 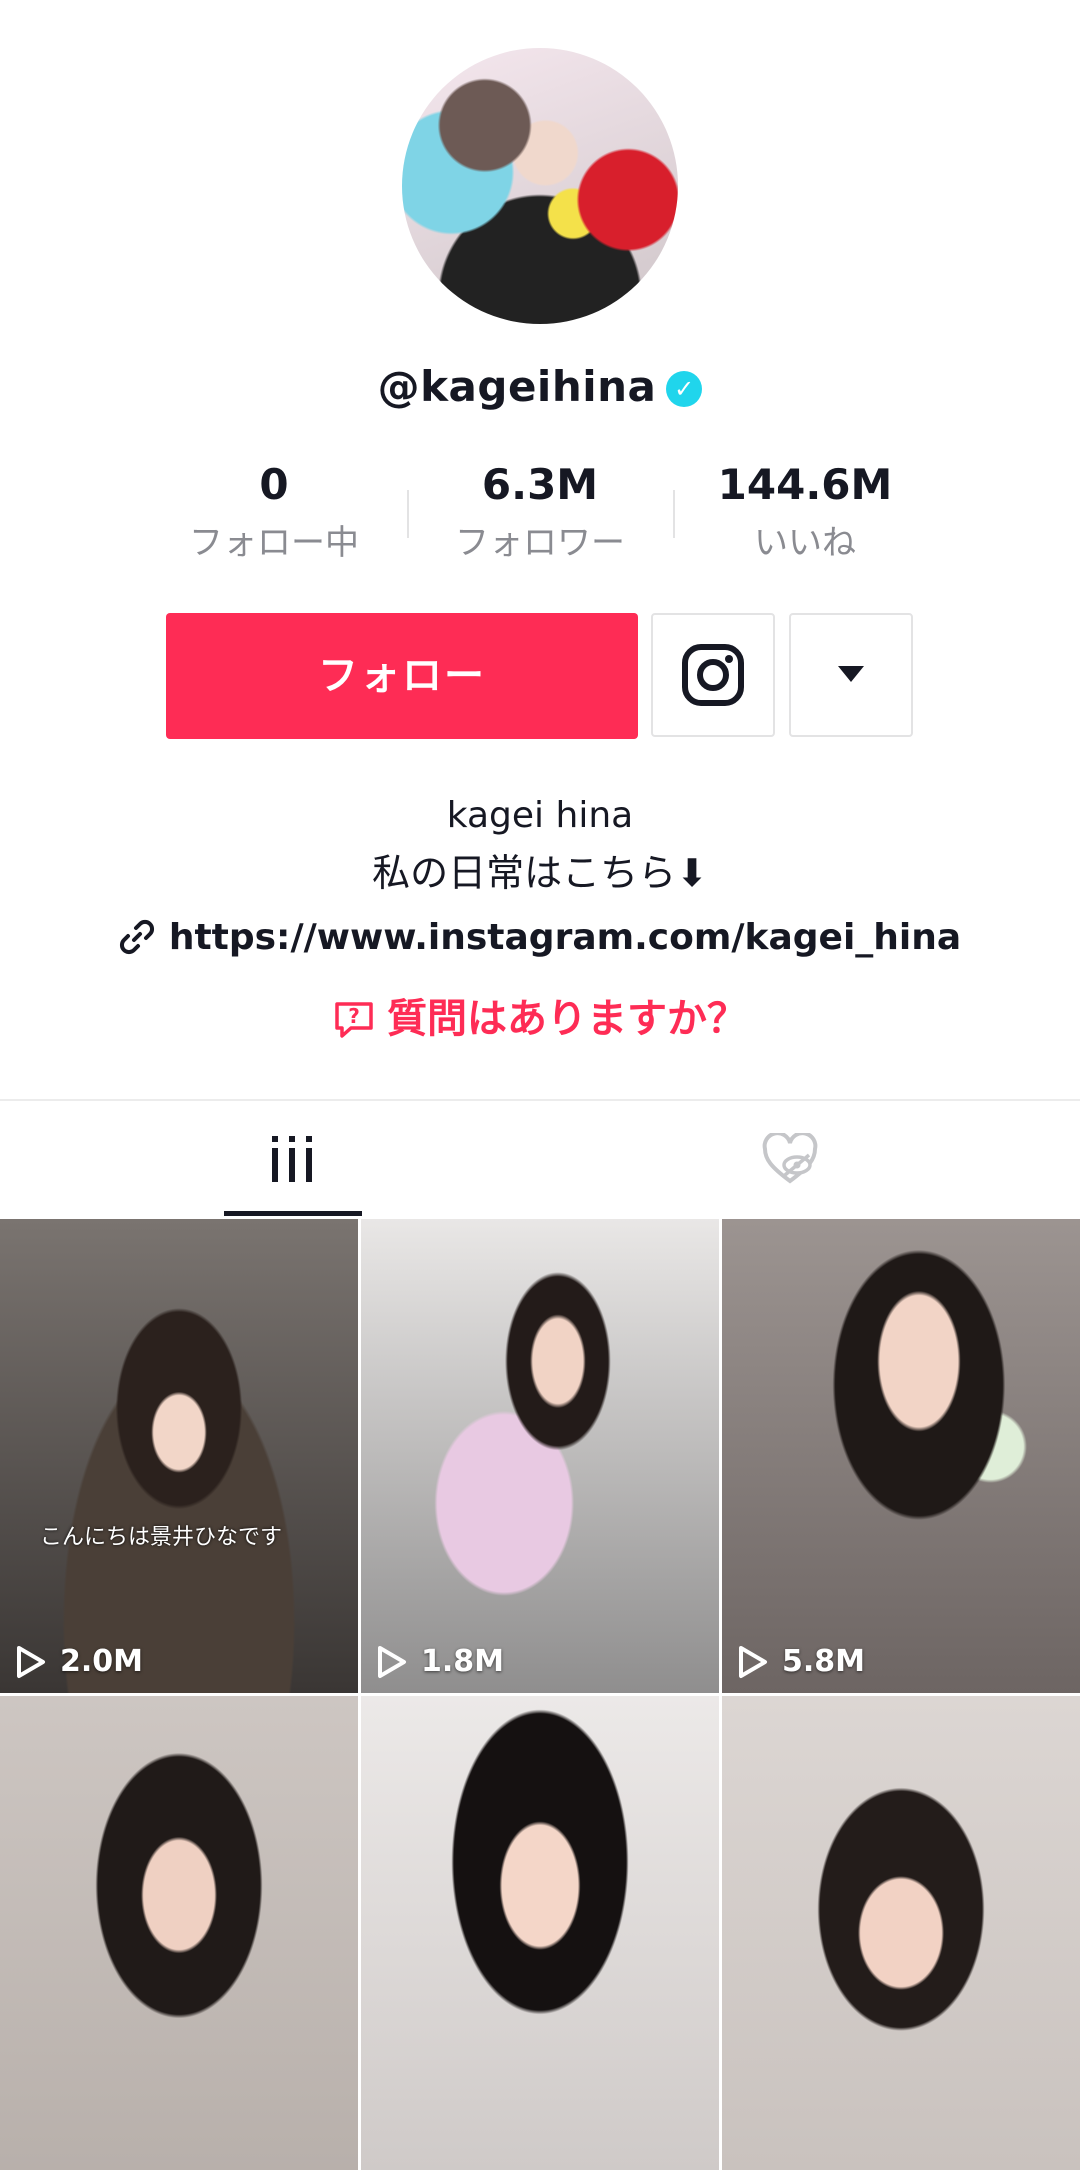 I want to click on tab-liked, so click(x=790, y=1159).